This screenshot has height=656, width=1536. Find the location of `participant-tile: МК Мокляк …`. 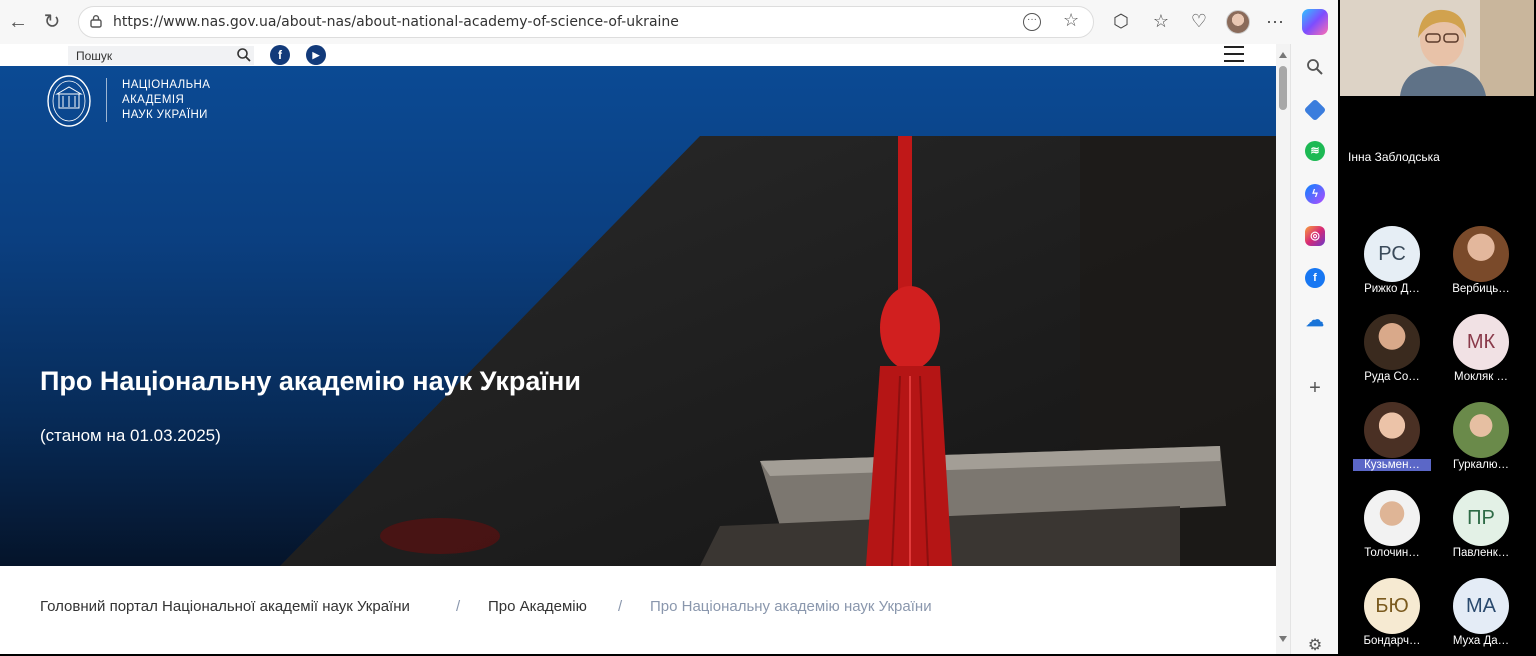

participant-tile: МК Мокляк … is located at coordinates (1481, 348).